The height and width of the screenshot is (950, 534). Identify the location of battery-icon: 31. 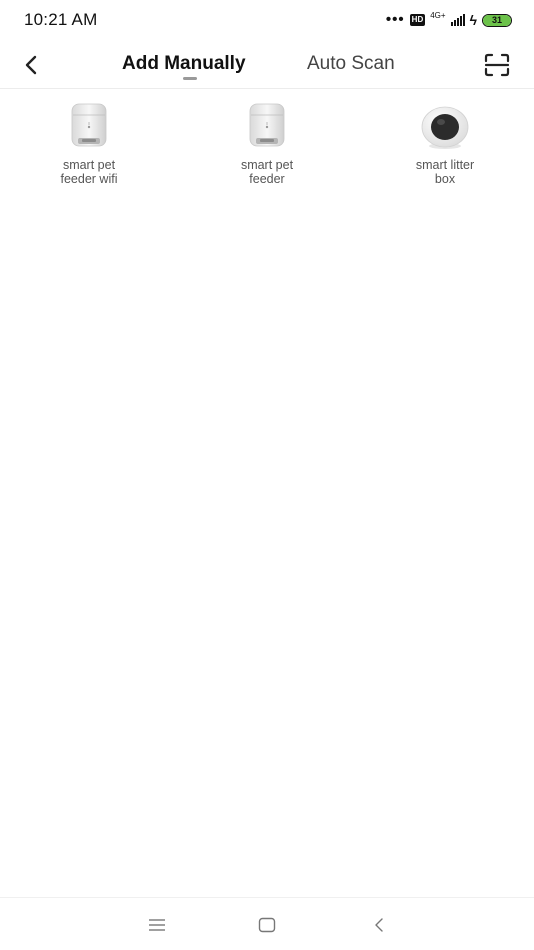
(497, 20).